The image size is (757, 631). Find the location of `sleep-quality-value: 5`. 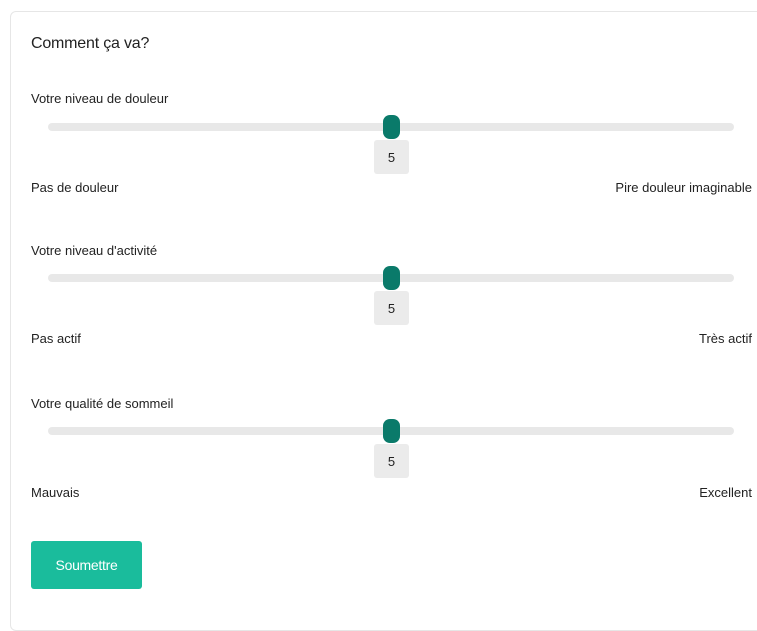

sleep-quality-value: 5 is located at coordinates (391, 461).